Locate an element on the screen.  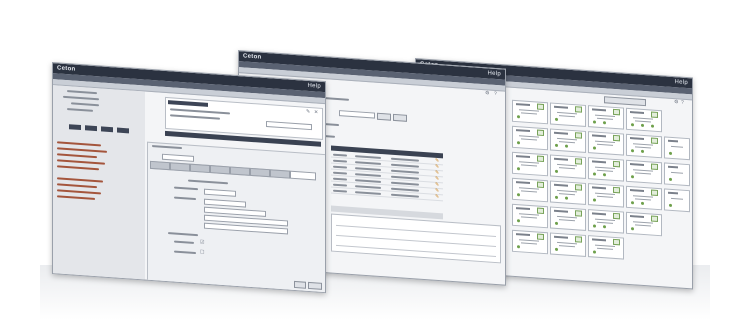
cancel-button is located at coordinates (315, 285).